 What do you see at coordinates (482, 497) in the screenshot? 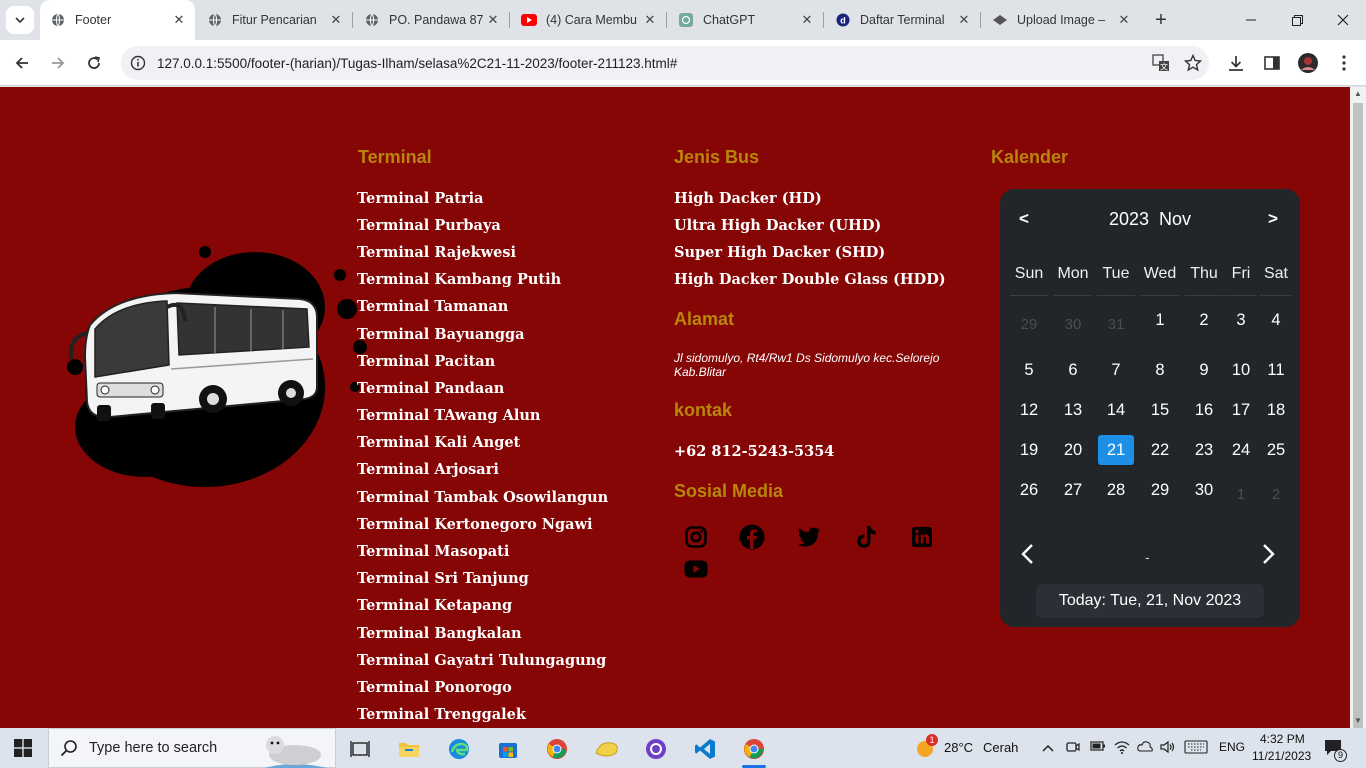
I see `terminal-link: Terminal Tambak Osowilangun` at bounding box center [482, 497].